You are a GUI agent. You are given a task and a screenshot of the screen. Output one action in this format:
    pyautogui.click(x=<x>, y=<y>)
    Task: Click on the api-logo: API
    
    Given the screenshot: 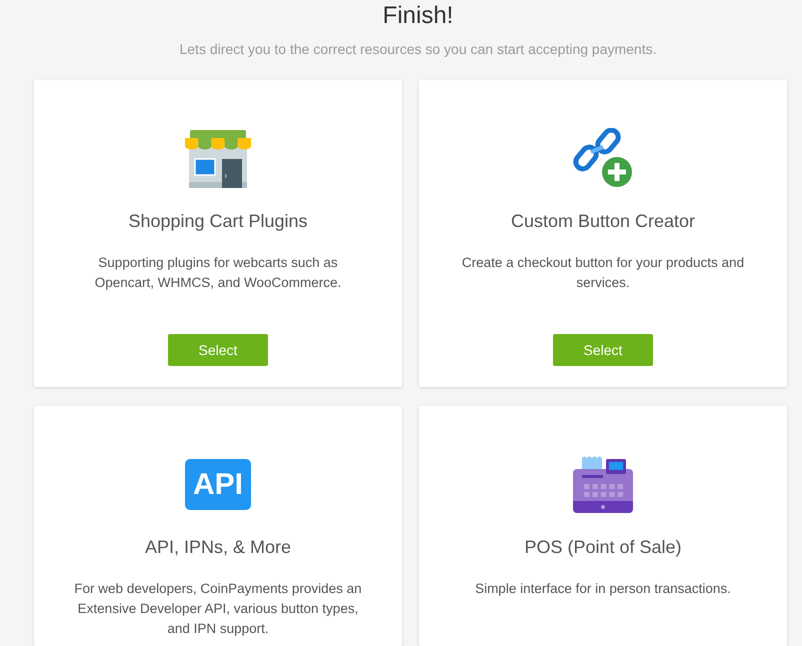 What is the action you would take?
    pyautogui.click(x=218, y=484)
    